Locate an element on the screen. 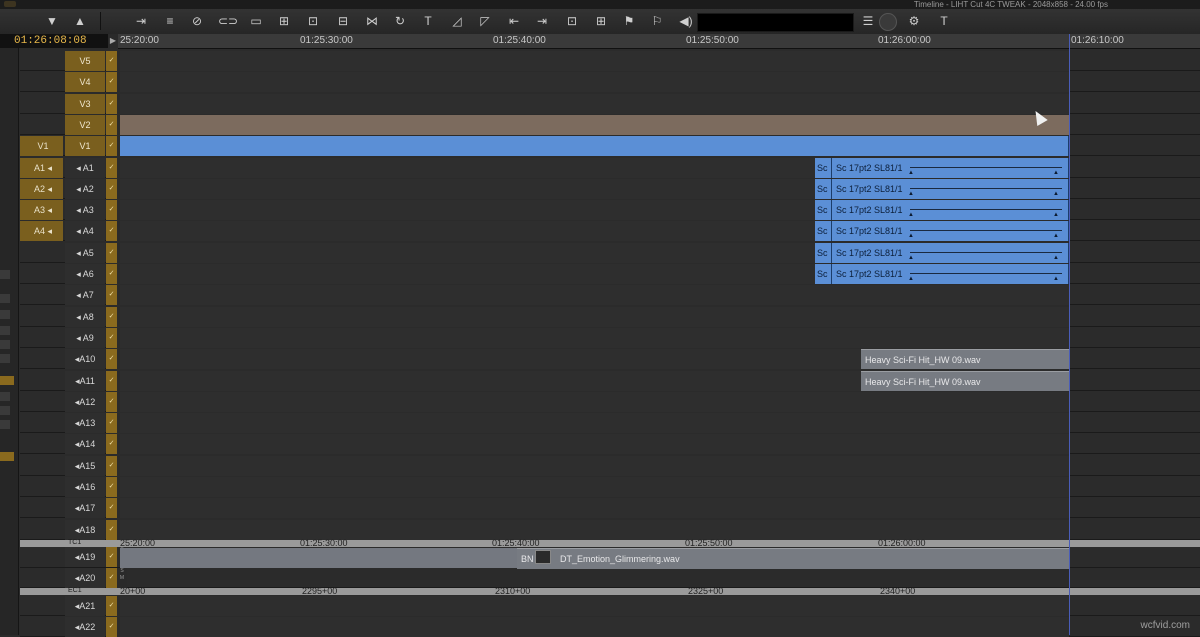  track-monitor: SM is located at coordinates (122, 578).